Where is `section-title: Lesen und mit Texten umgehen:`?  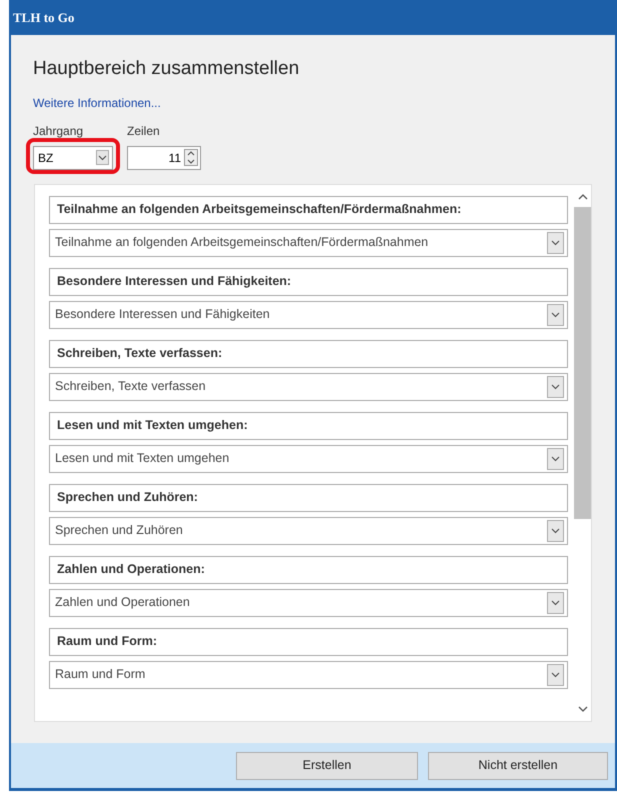
section-title: Lesen und mit Texten umgehen: is located at coordinates (308, 426).